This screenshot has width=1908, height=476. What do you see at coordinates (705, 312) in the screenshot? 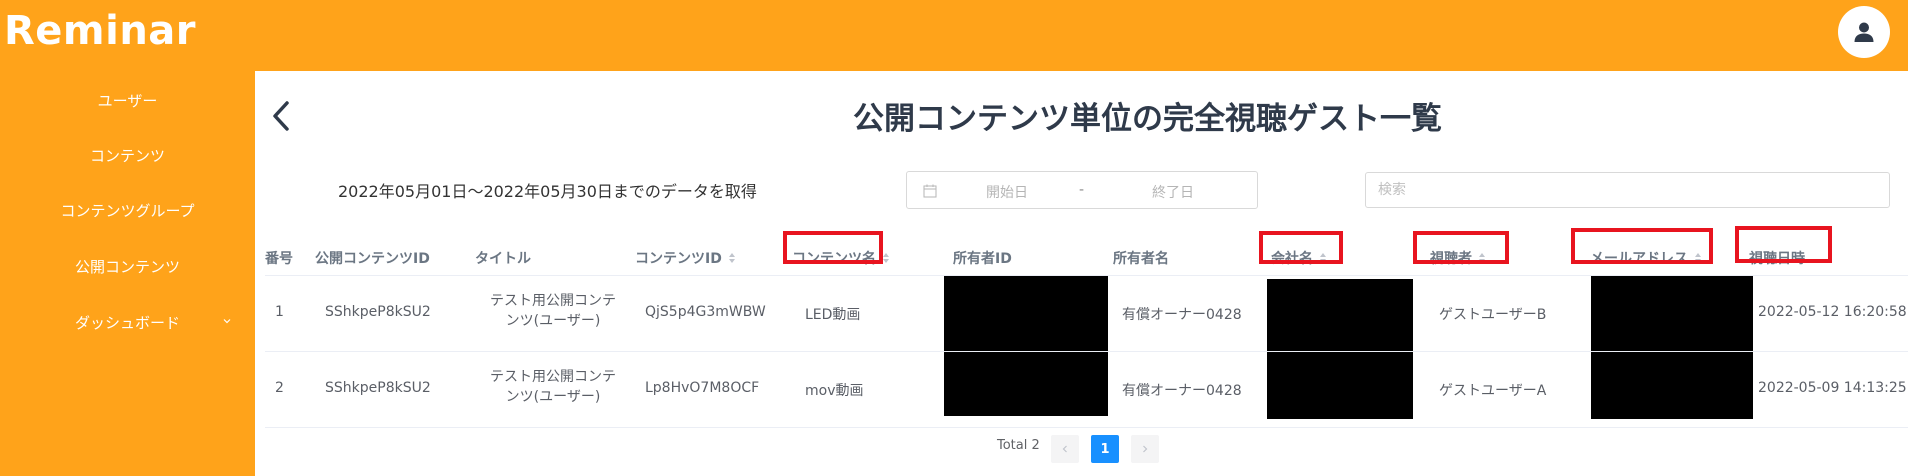
I see `cell-content-id: QjS5p4G3mWBW` at bounding box center [705, 312].